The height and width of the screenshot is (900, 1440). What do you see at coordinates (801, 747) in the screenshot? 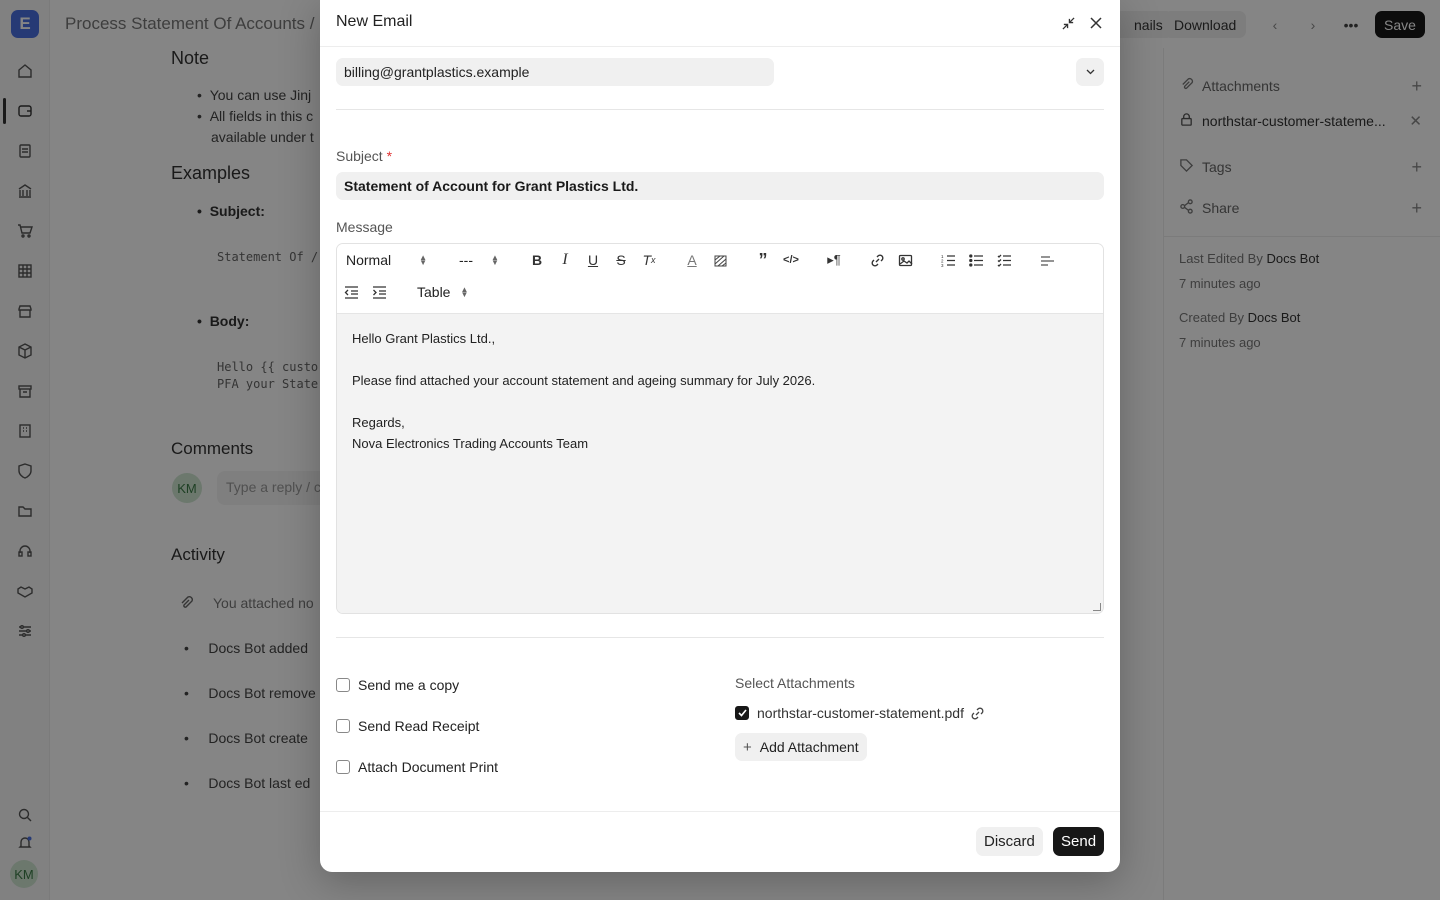
I see `add-attachment-button: + Add Attachment` at bounding box center [801, 747].